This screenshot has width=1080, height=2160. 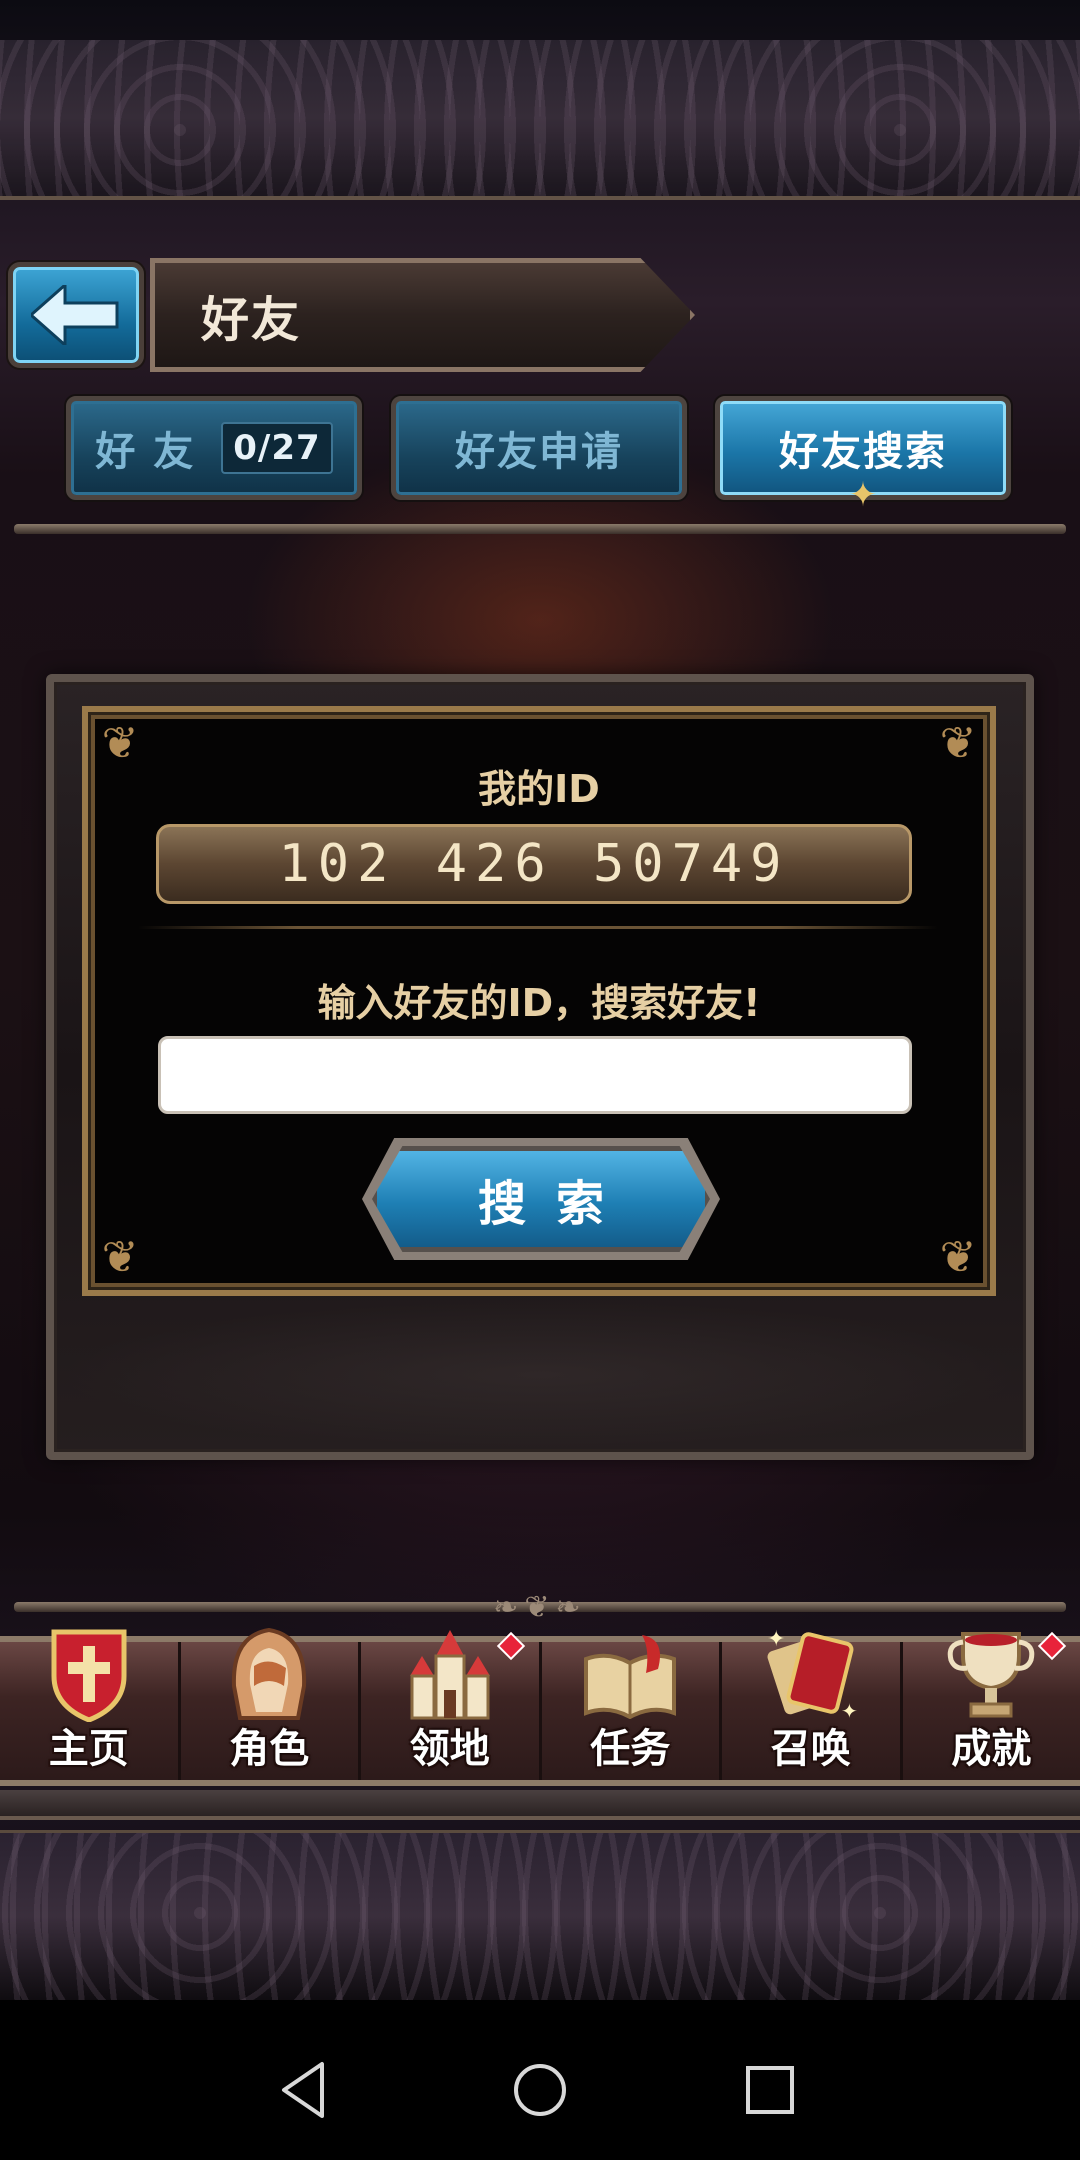 I want to click on nav-item-character: 角色, so click(x=271, y=1703).